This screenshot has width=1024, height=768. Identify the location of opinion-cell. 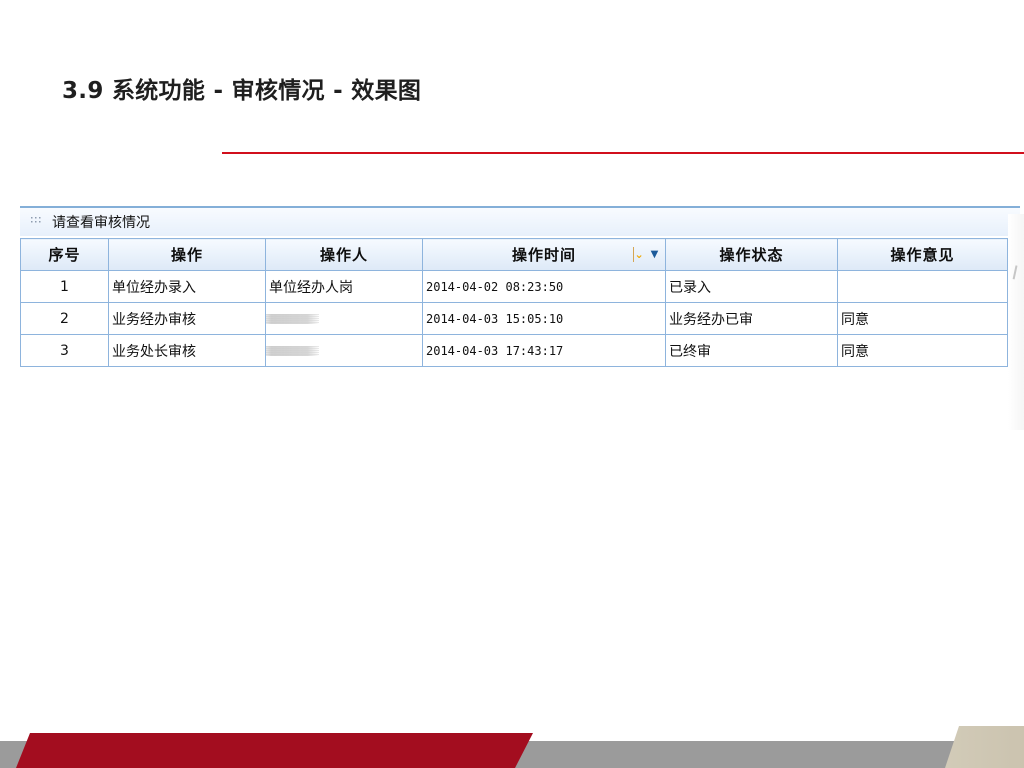
(922, 286).